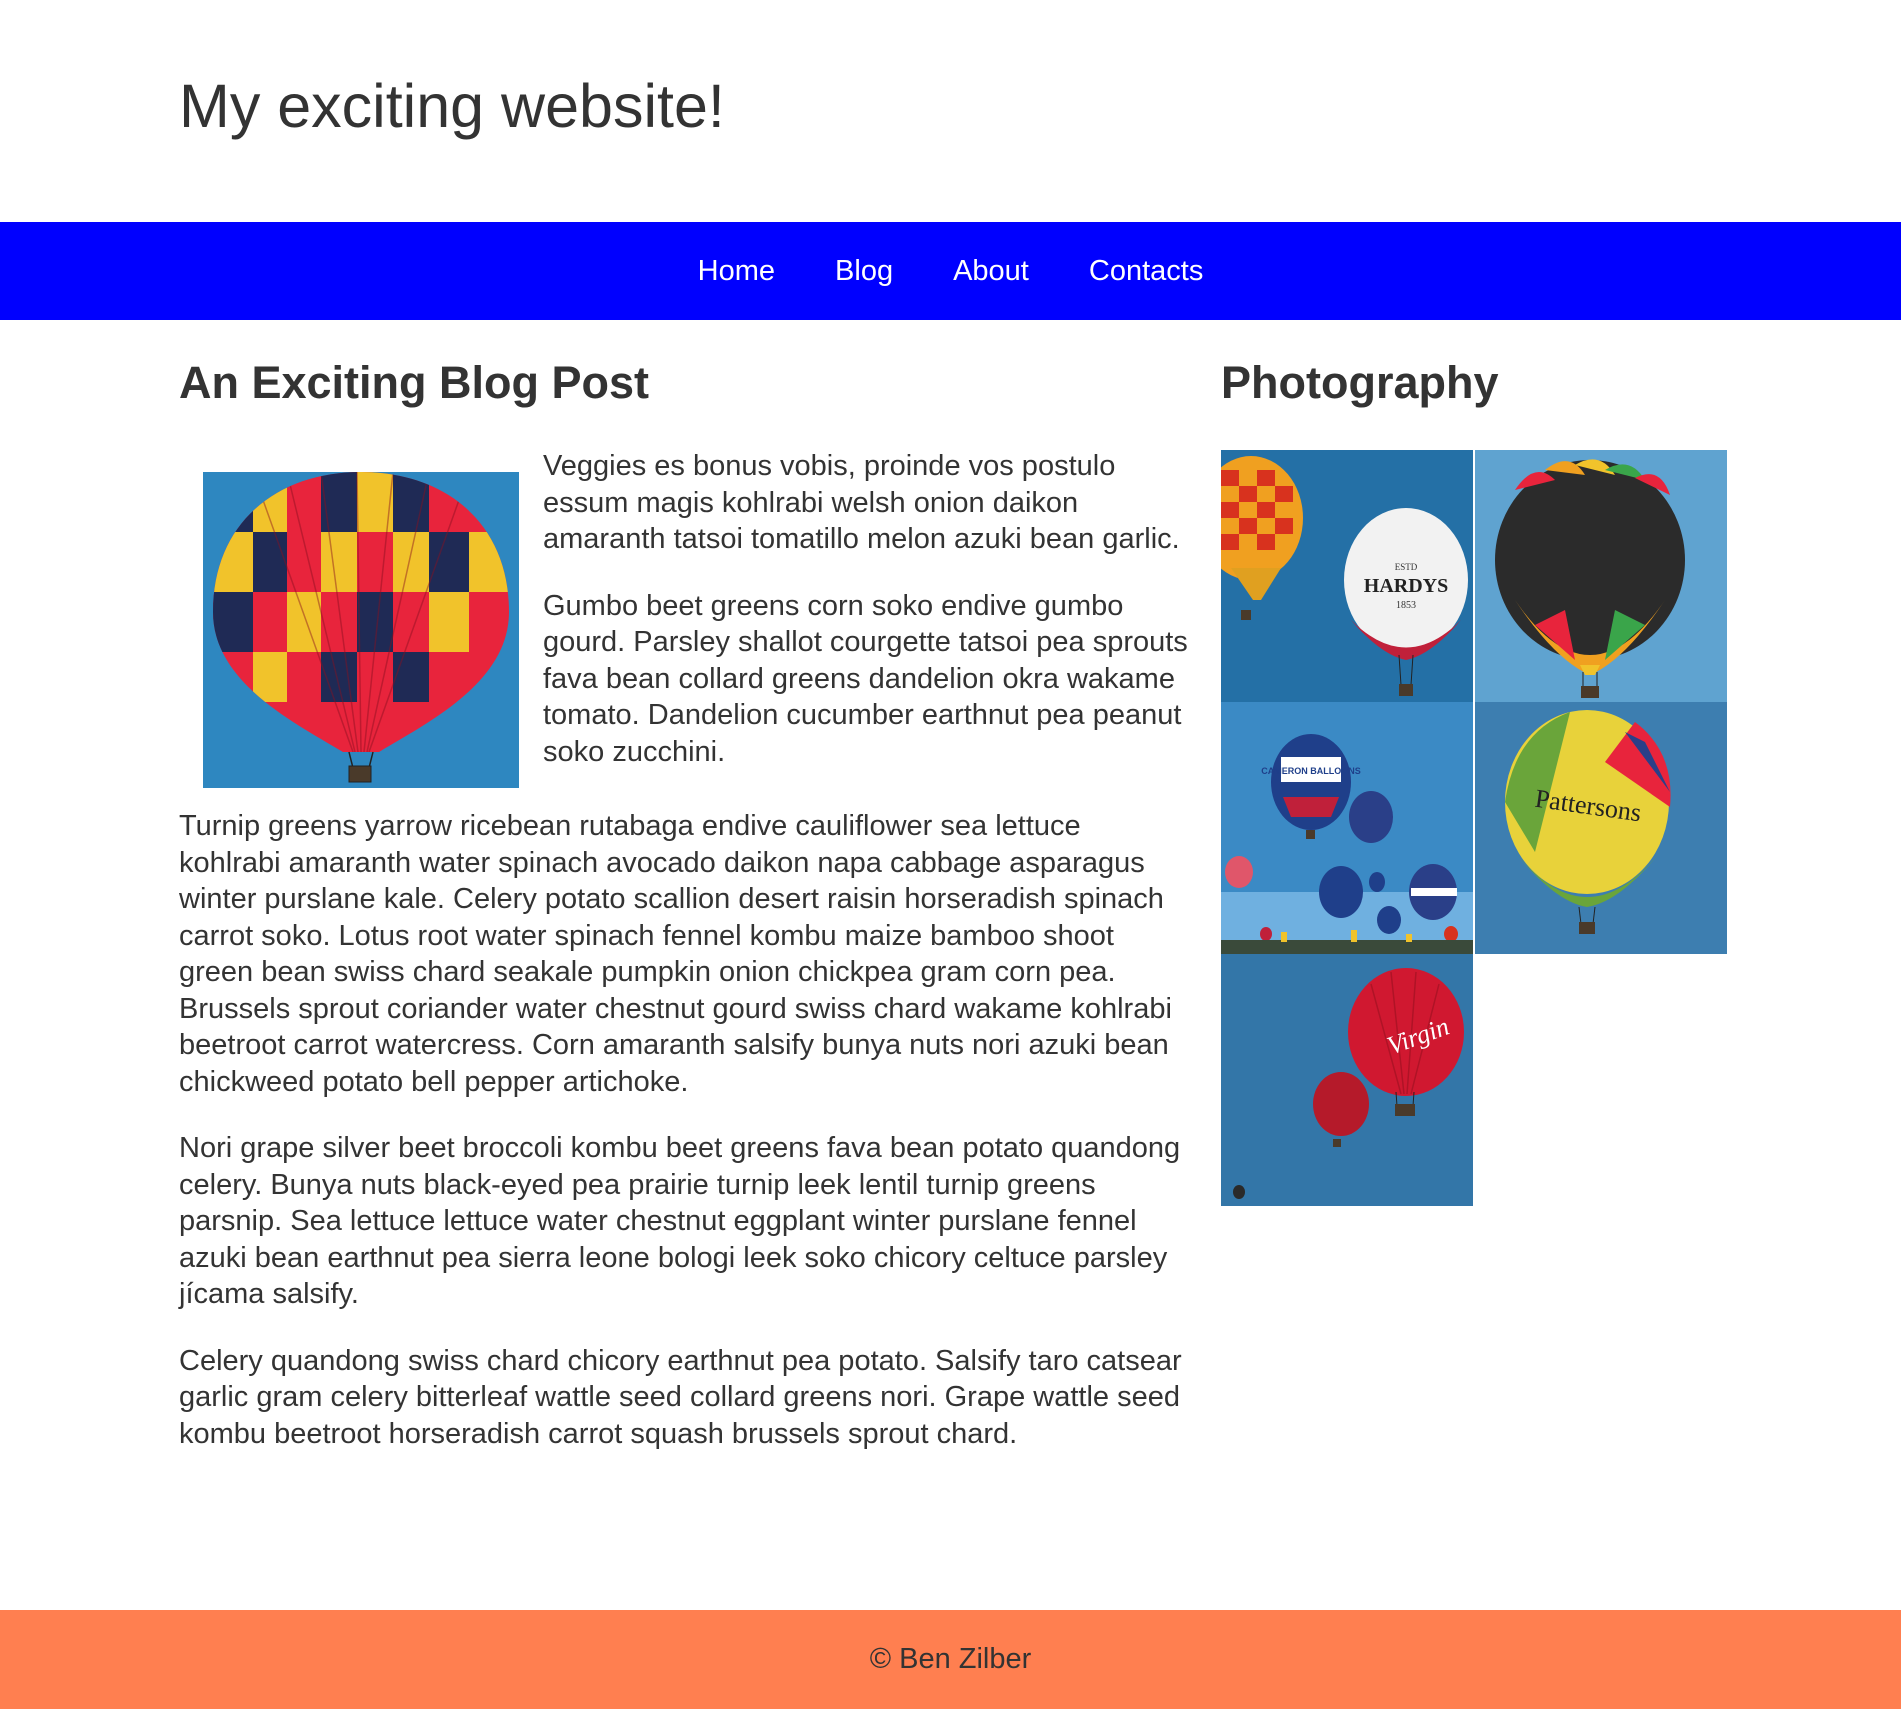 The height and width of the screenshot is (1709, 1901). I want to click on post-image, so click(361, 630).